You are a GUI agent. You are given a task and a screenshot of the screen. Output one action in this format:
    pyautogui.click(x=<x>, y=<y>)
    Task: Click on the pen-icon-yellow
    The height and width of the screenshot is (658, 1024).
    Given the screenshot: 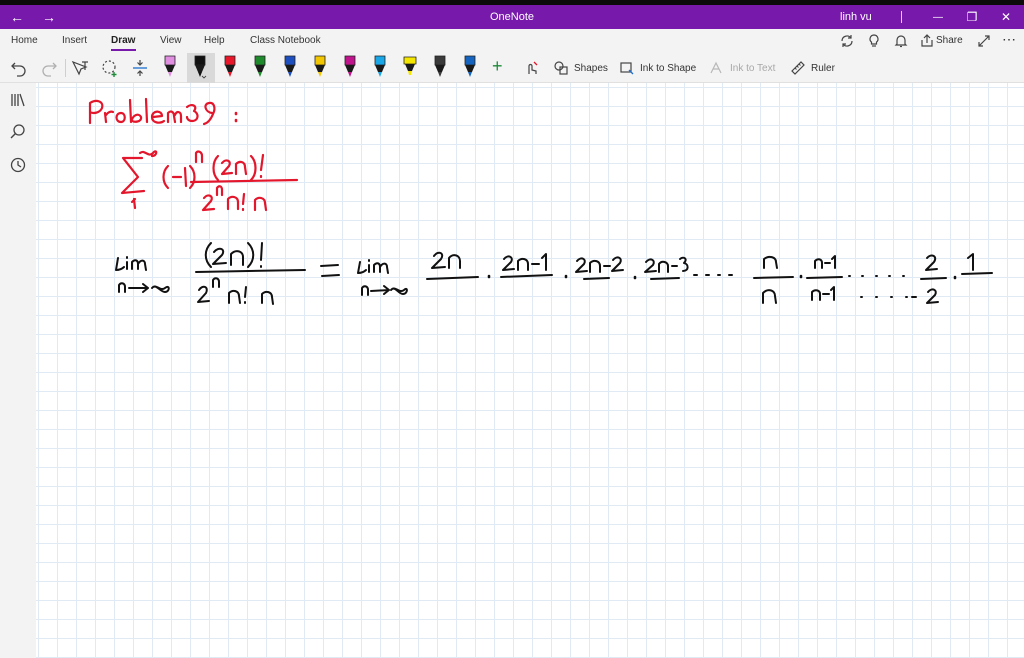 What is the action you would take?
    pyautogui.click(x=320, y=66)
    